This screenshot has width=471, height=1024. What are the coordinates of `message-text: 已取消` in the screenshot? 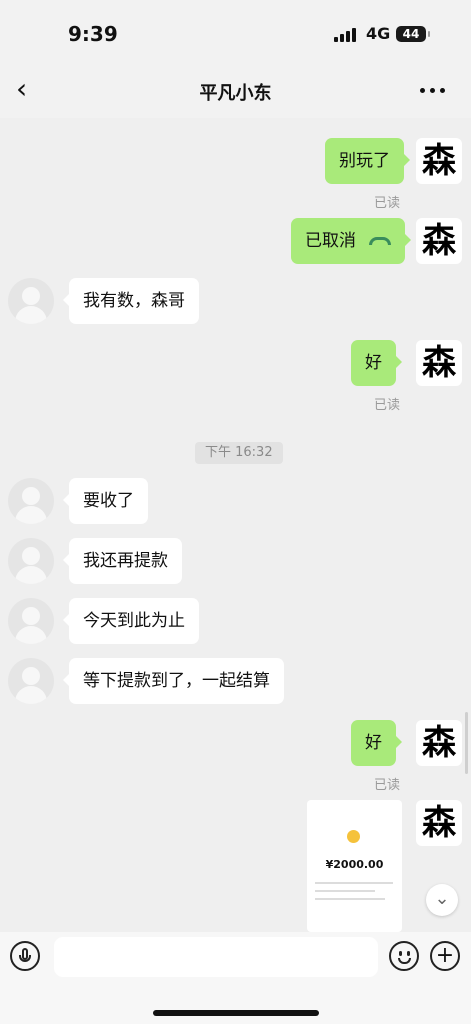 It's located at (330, 241).